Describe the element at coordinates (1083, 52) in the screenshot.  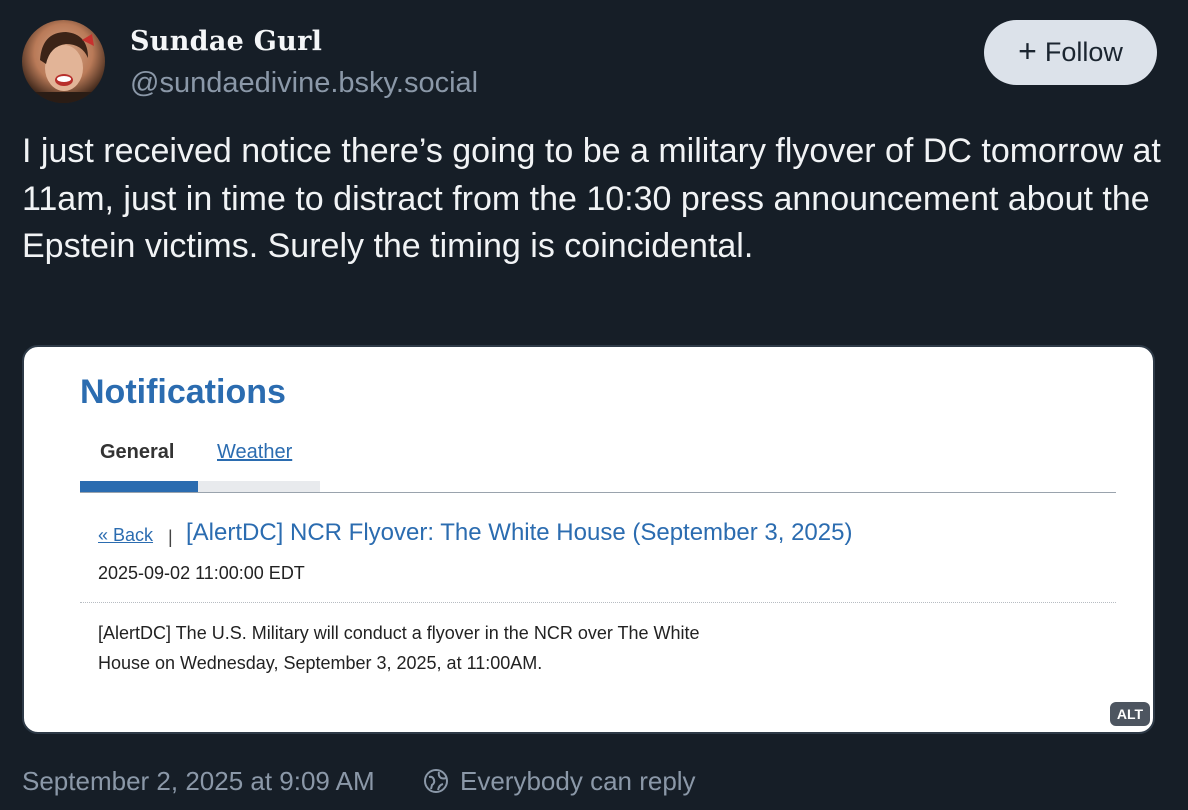
I see `follow-button-label: Follow` at that location.